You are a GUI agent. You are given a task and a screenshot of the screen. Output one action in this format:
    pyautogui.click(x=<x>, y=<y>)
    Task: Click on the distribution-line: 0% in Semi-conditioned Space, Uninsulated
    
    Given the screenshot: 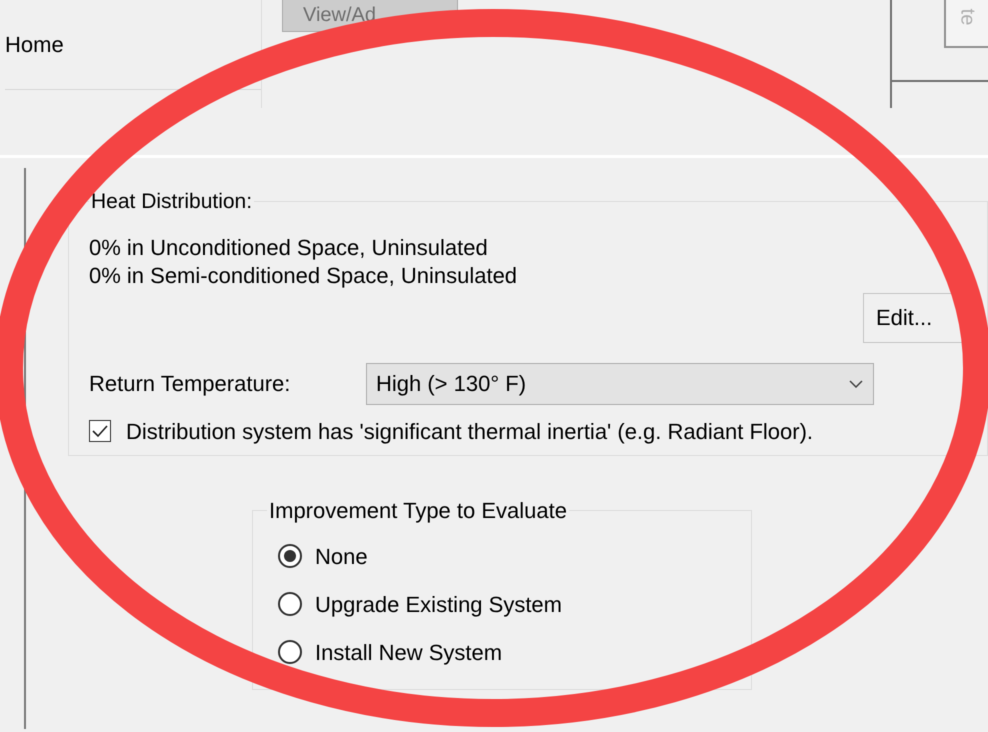 What is the action you would take?
    pyautogui.click(x=303, y=276)
    